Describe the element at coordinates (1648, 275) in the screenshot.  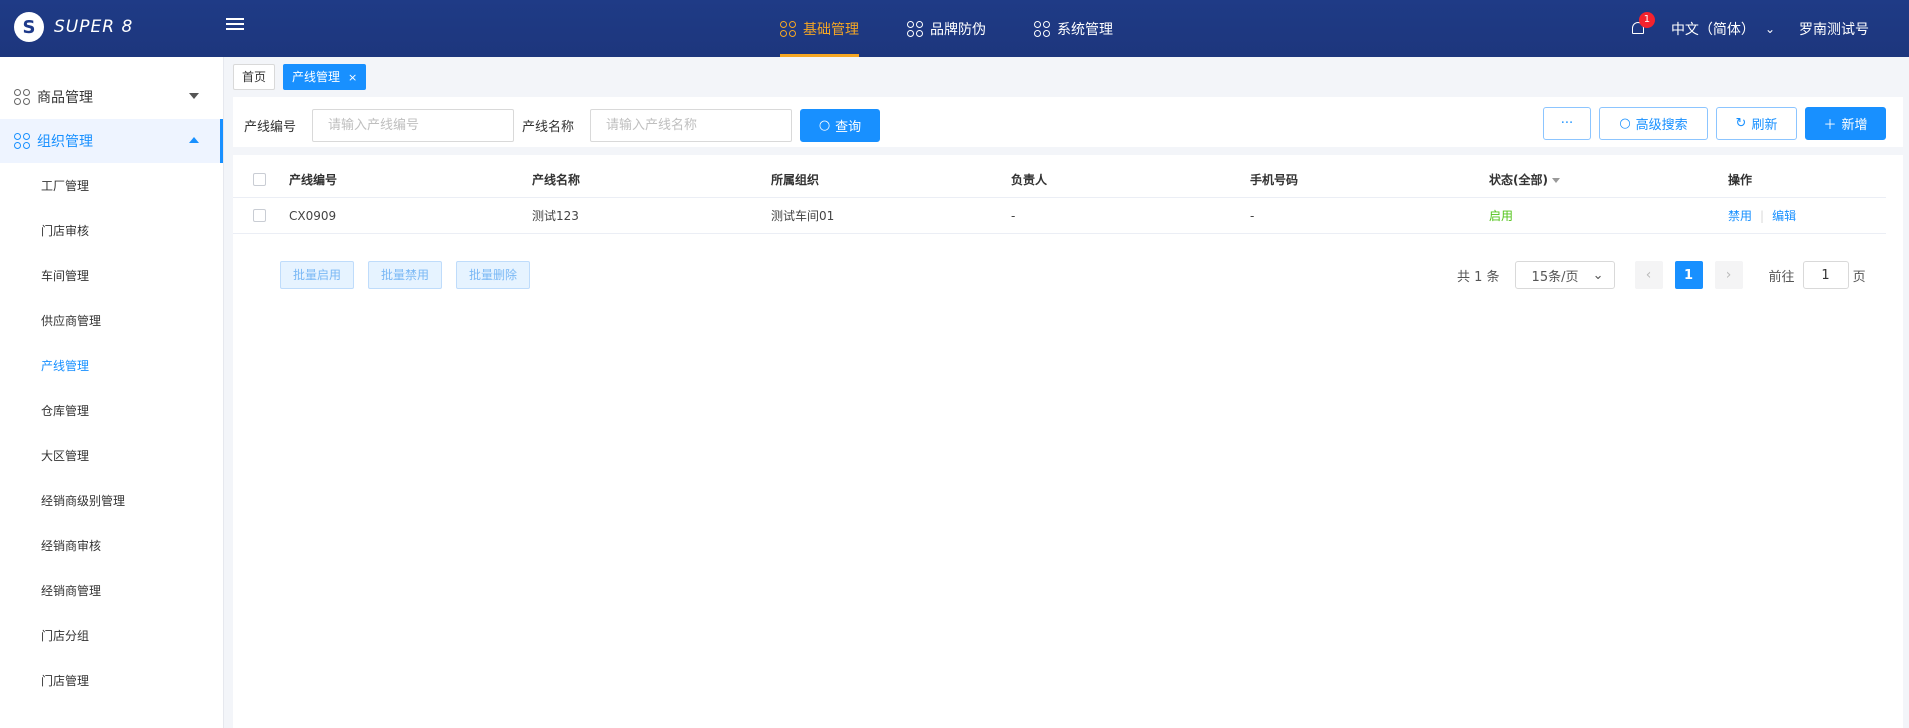
I see `prev-page-button: ‹` at that location.